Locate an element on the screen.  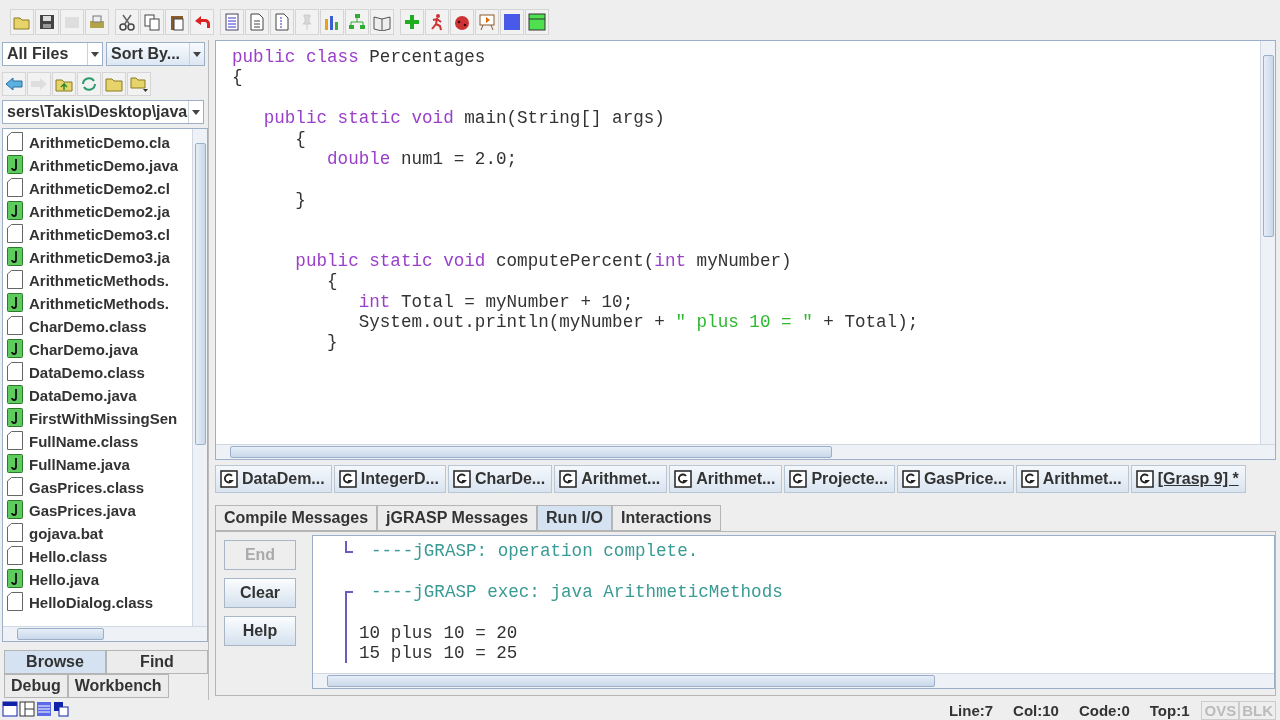
code-line: double num1 = 2.0; is located at coordinates (422, 158).